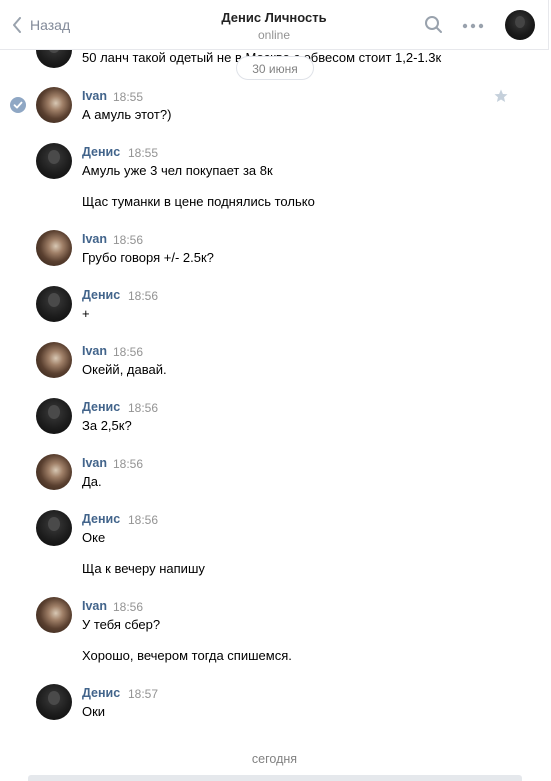  What do you see at coordinates (473, 25) in the screenshot?
I see `more-icon` at bounding box center [473, 25].